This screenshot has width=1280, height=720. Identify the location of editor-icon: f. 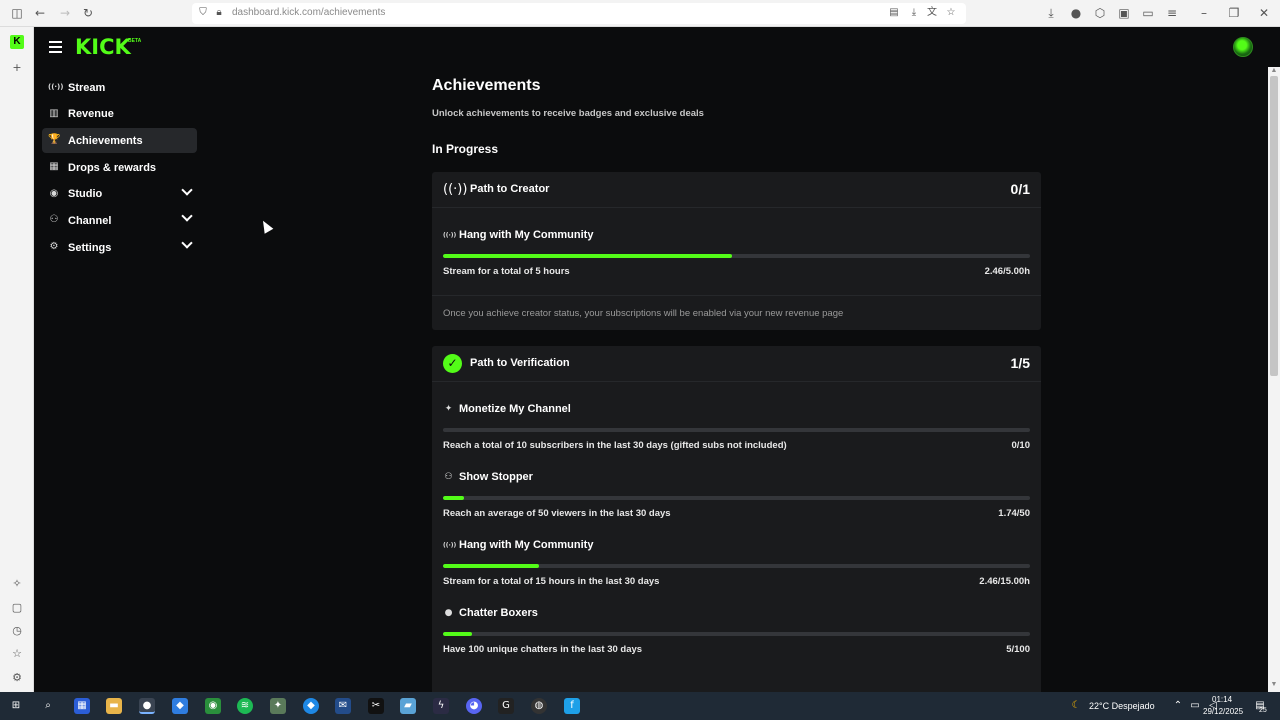
(572, 706).